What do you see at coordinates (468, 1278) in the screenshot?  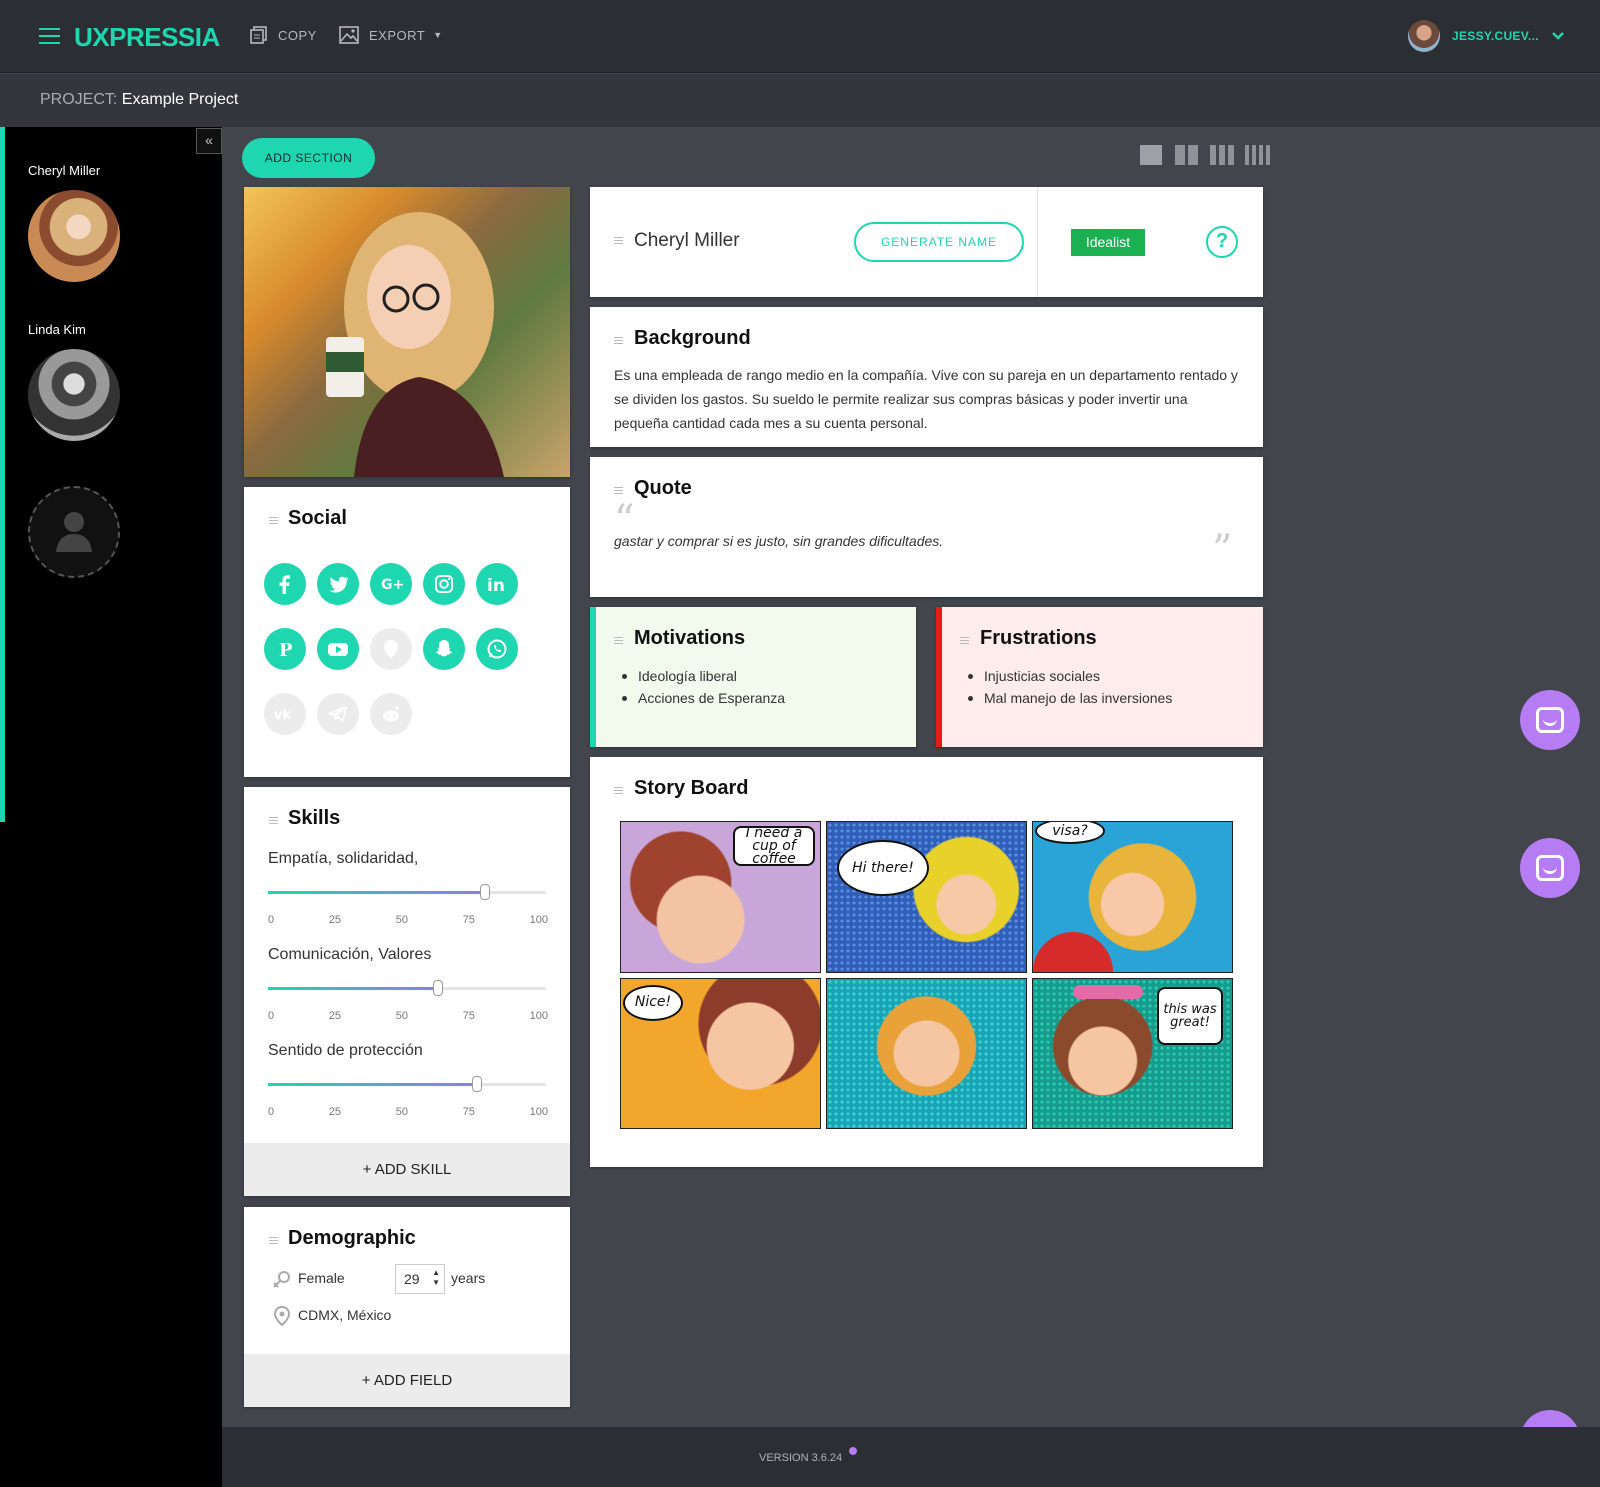 I see `age-unit: years` at bounding box center [468, 1278].